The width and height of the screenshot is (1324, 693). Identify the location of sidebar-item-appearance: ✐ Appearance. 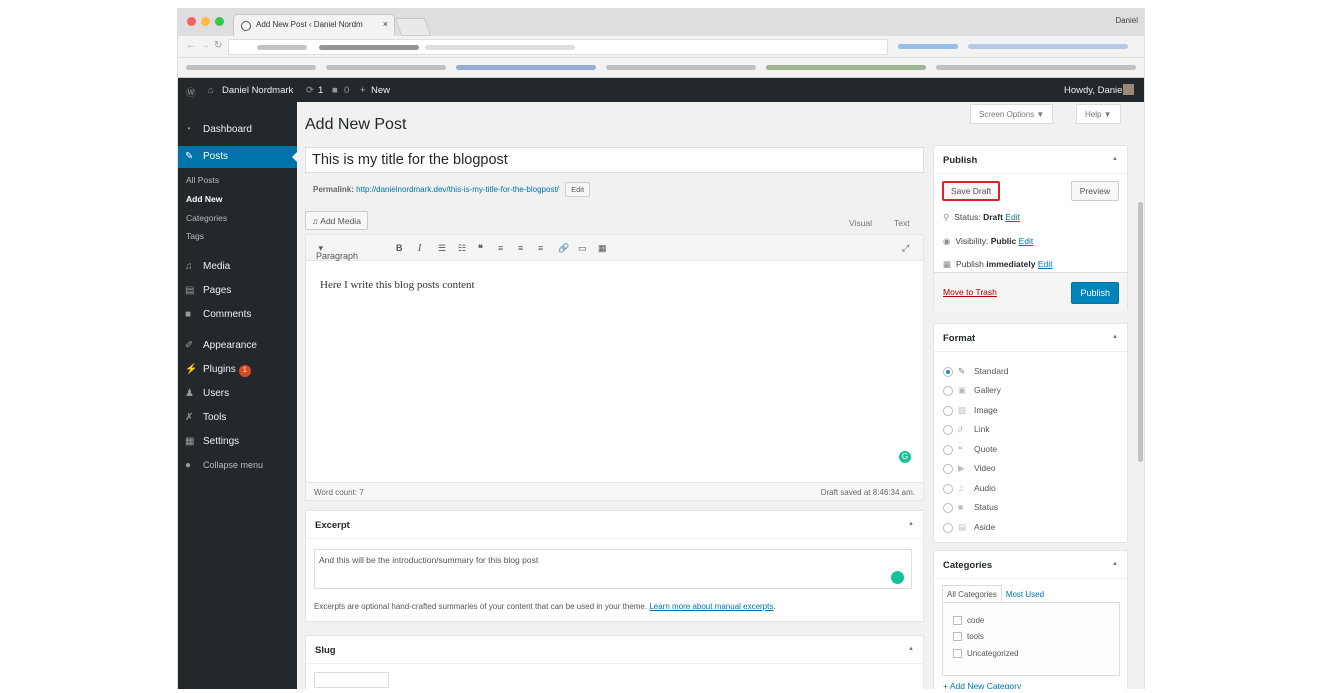
(237, 346).